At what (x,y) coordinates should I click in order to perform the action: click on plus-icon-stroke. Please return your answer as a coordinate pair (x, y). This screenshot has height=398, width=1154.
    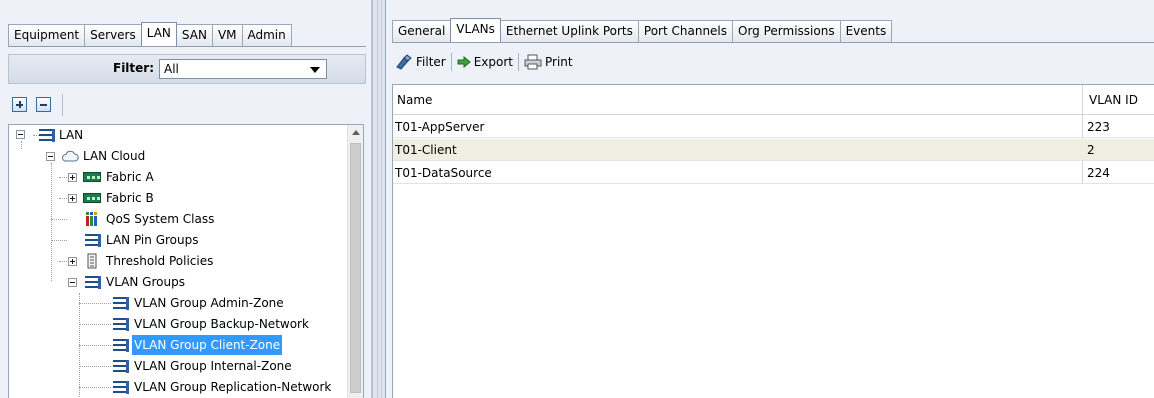
    Looking at the image, I should click on (20, 104).